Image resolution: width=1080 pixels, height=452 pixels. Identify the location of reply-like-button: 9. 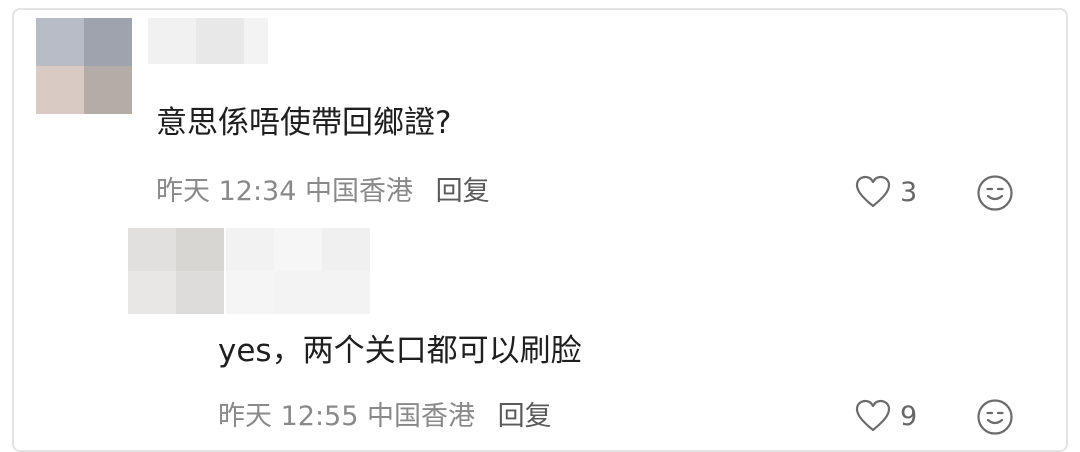
(885, 416).